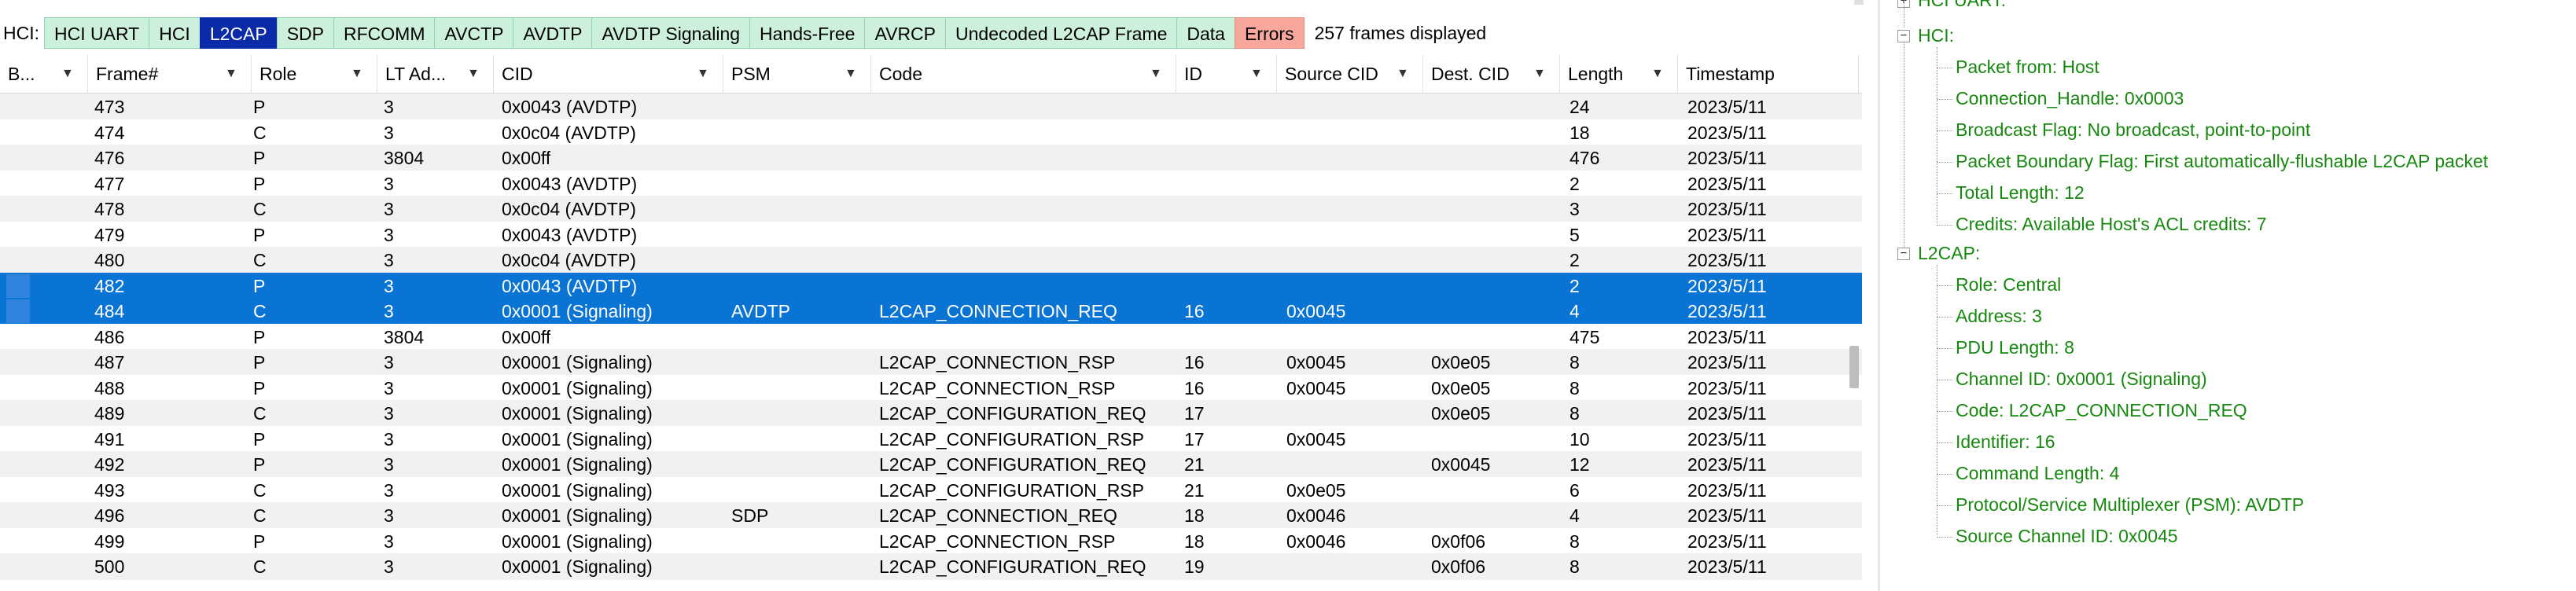 Image resolution: width=2576 pixels, height=591 pixels. What do you see at coordinates (931, 158) in the screenshot?
I see `table-row: 476 P 3804 0x00ff 476 2023/5/11` at bounding box center [931, 158].